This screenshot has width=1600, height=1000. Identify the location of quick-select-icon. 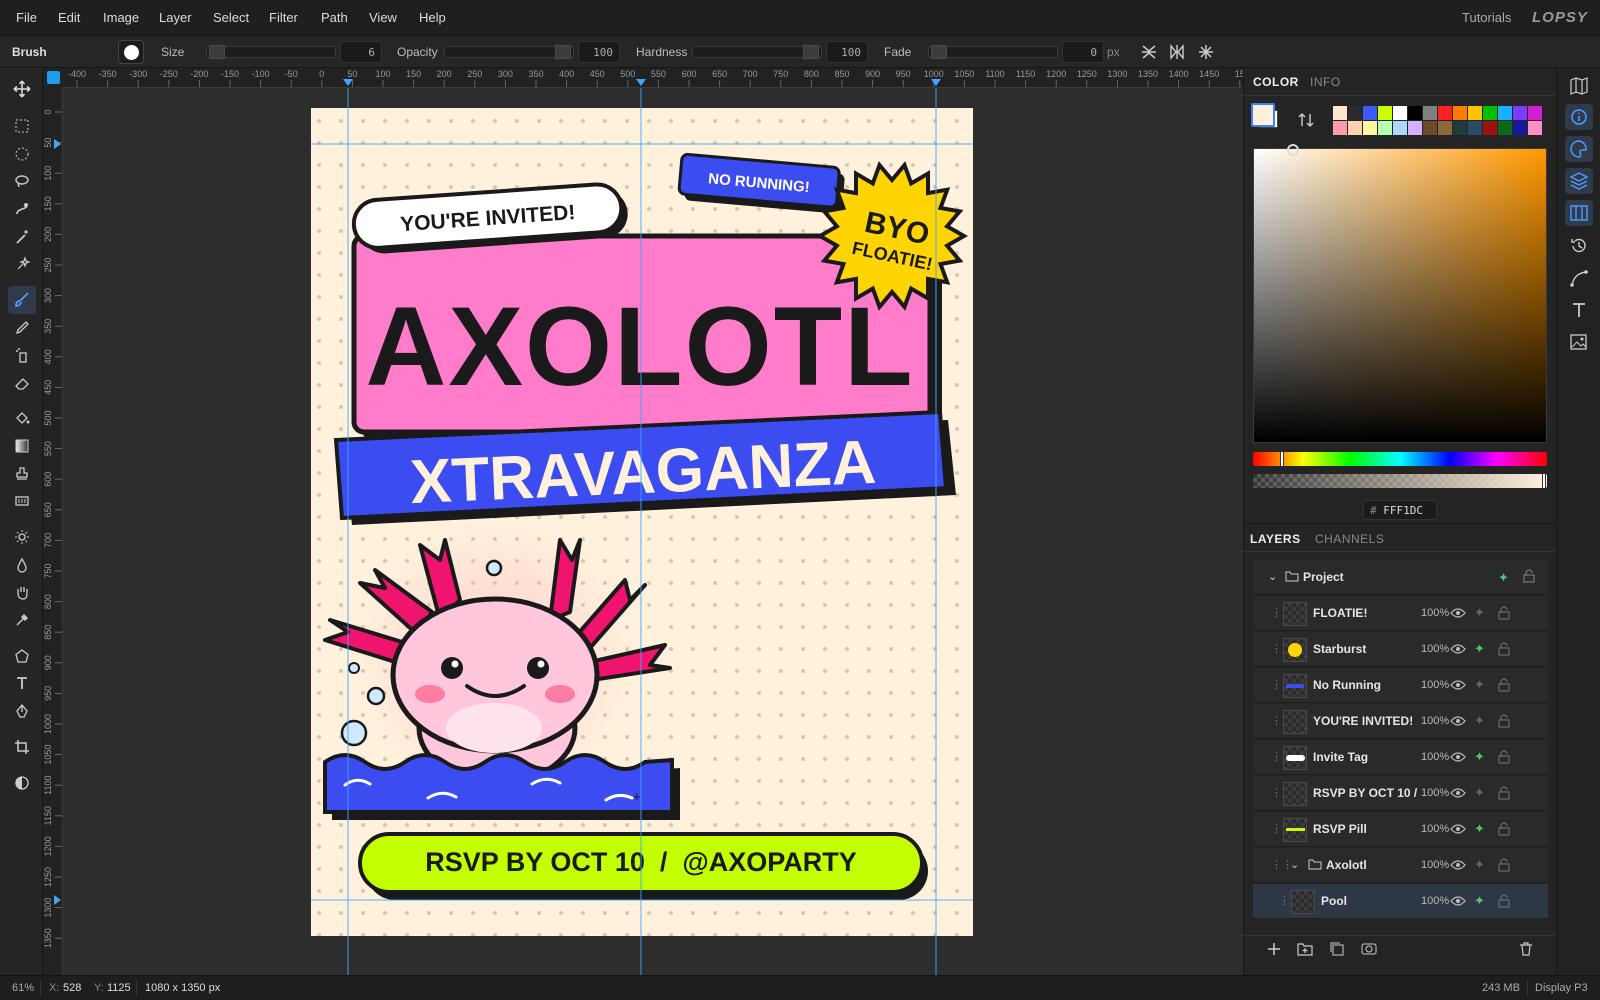
(22, 209).